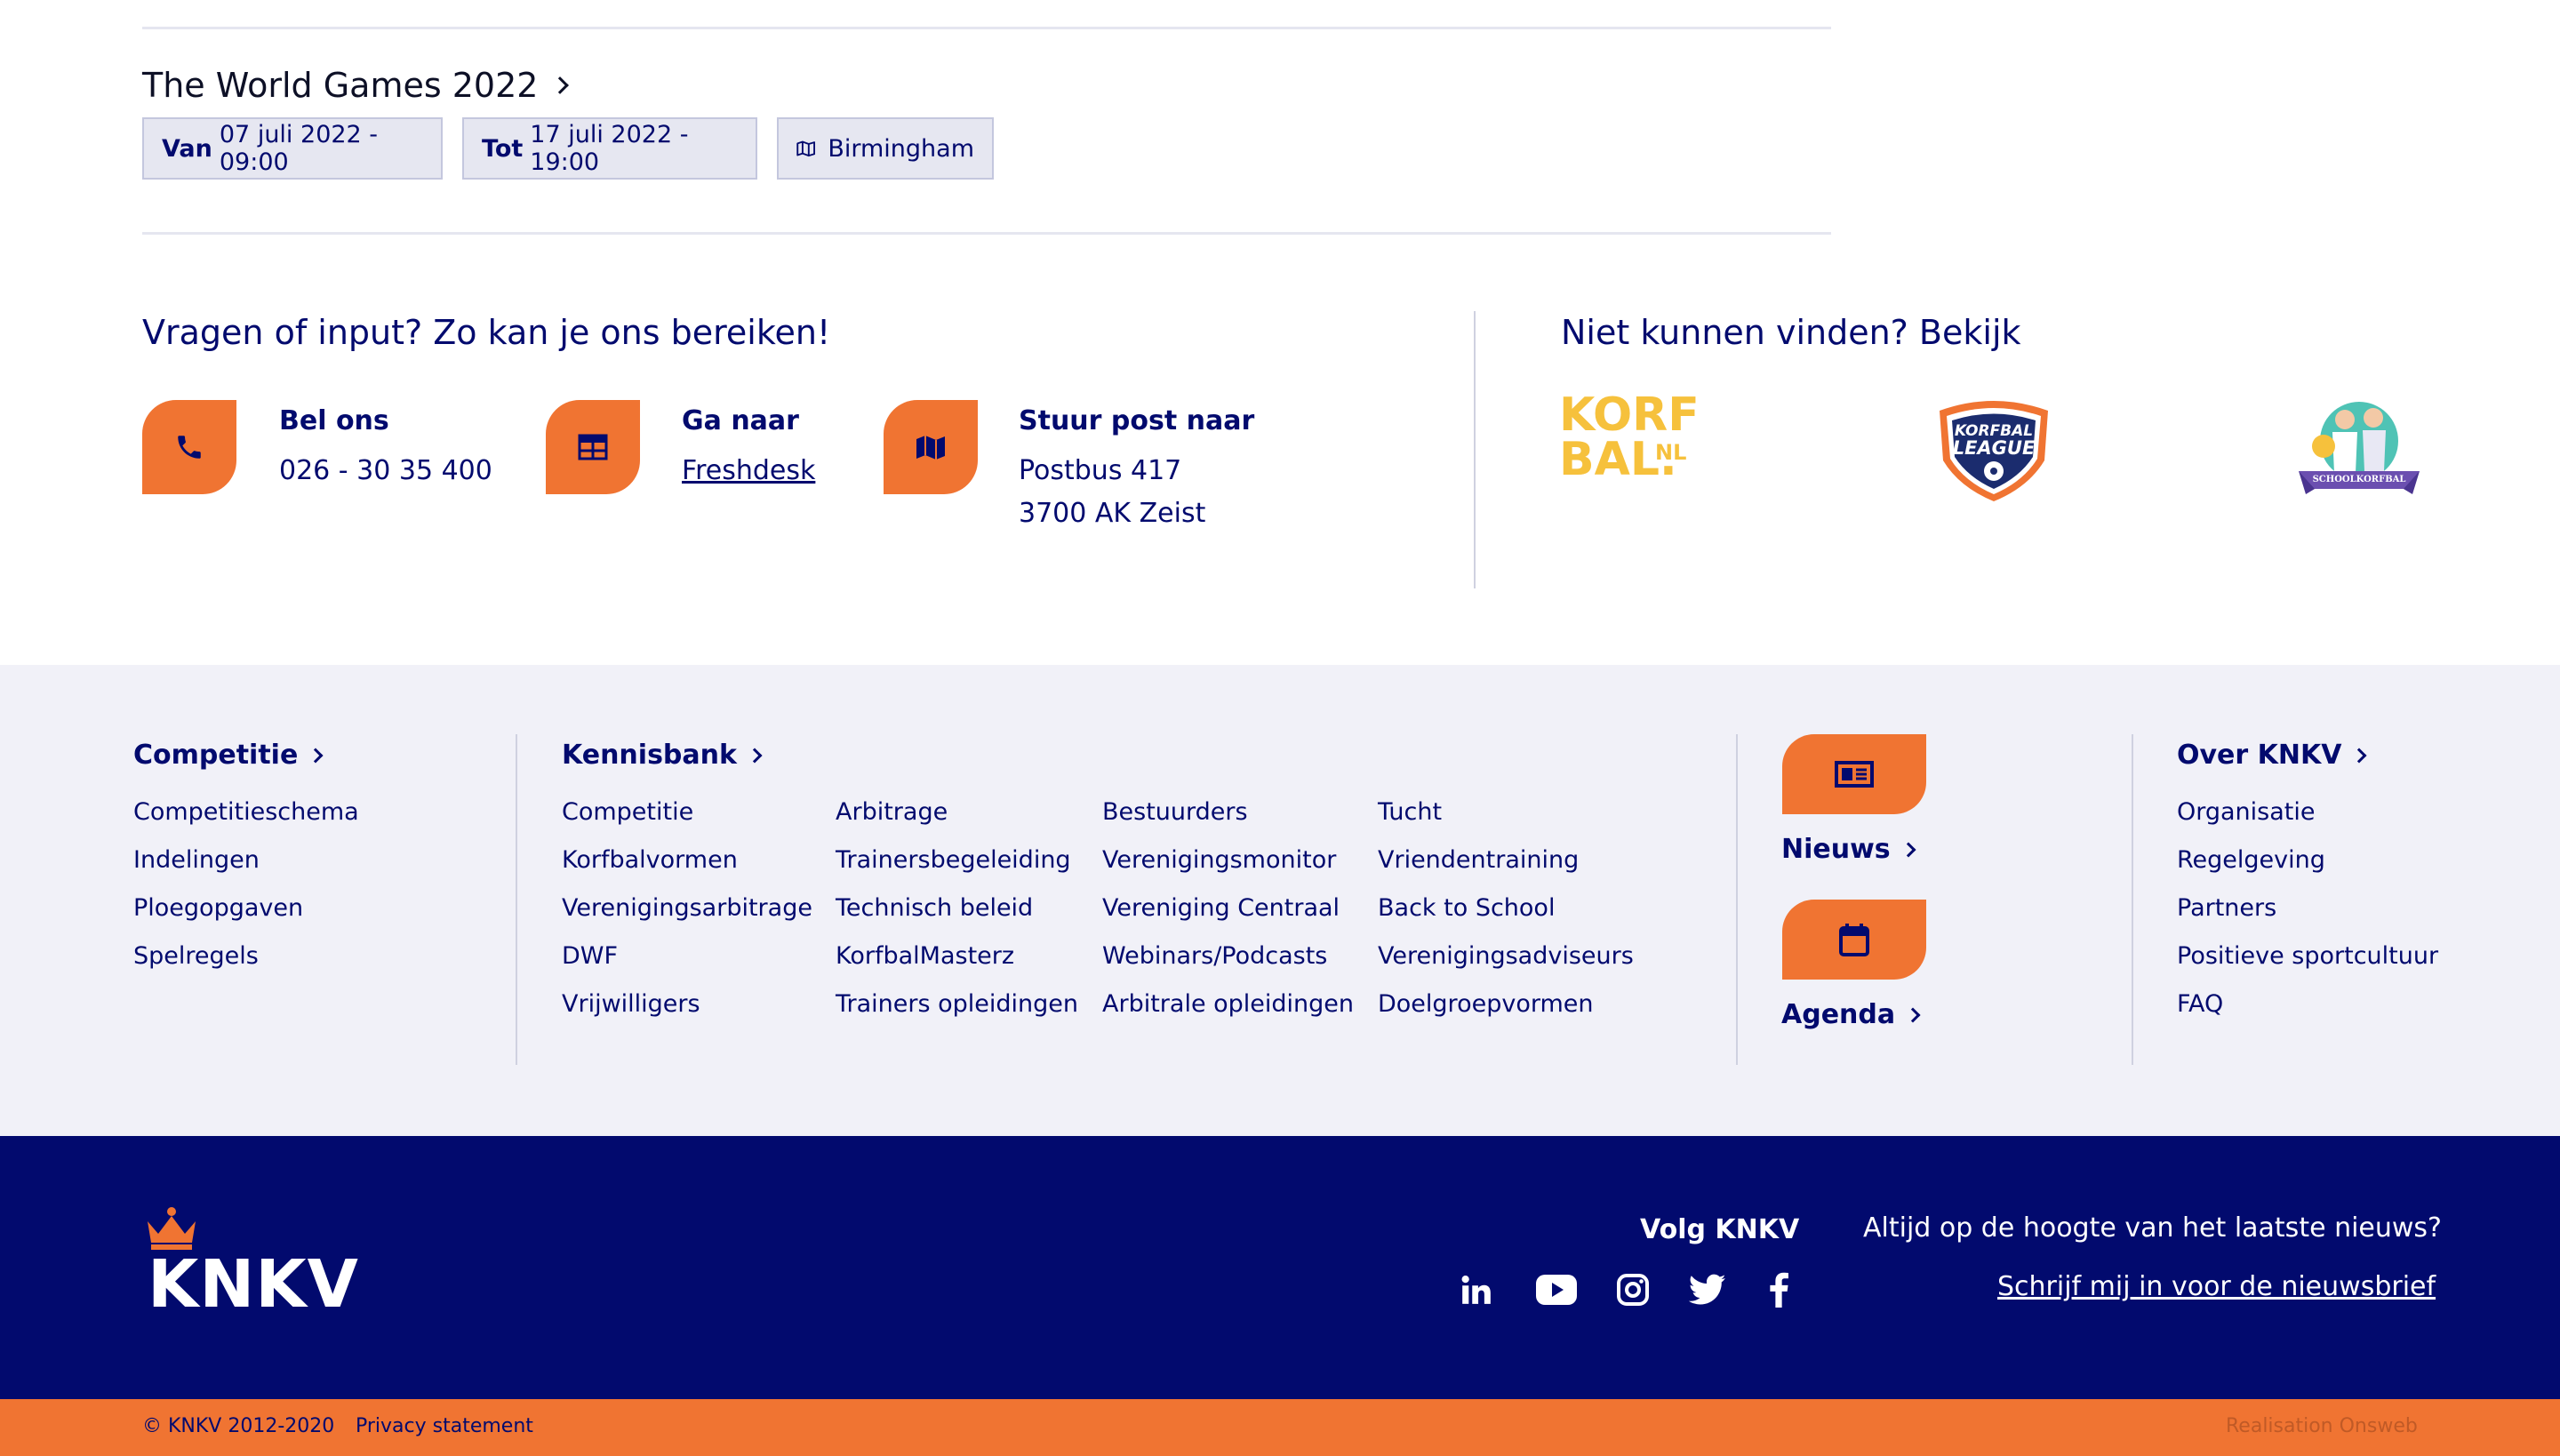  I want to click on facebook-icon, so click(1778, 1289).